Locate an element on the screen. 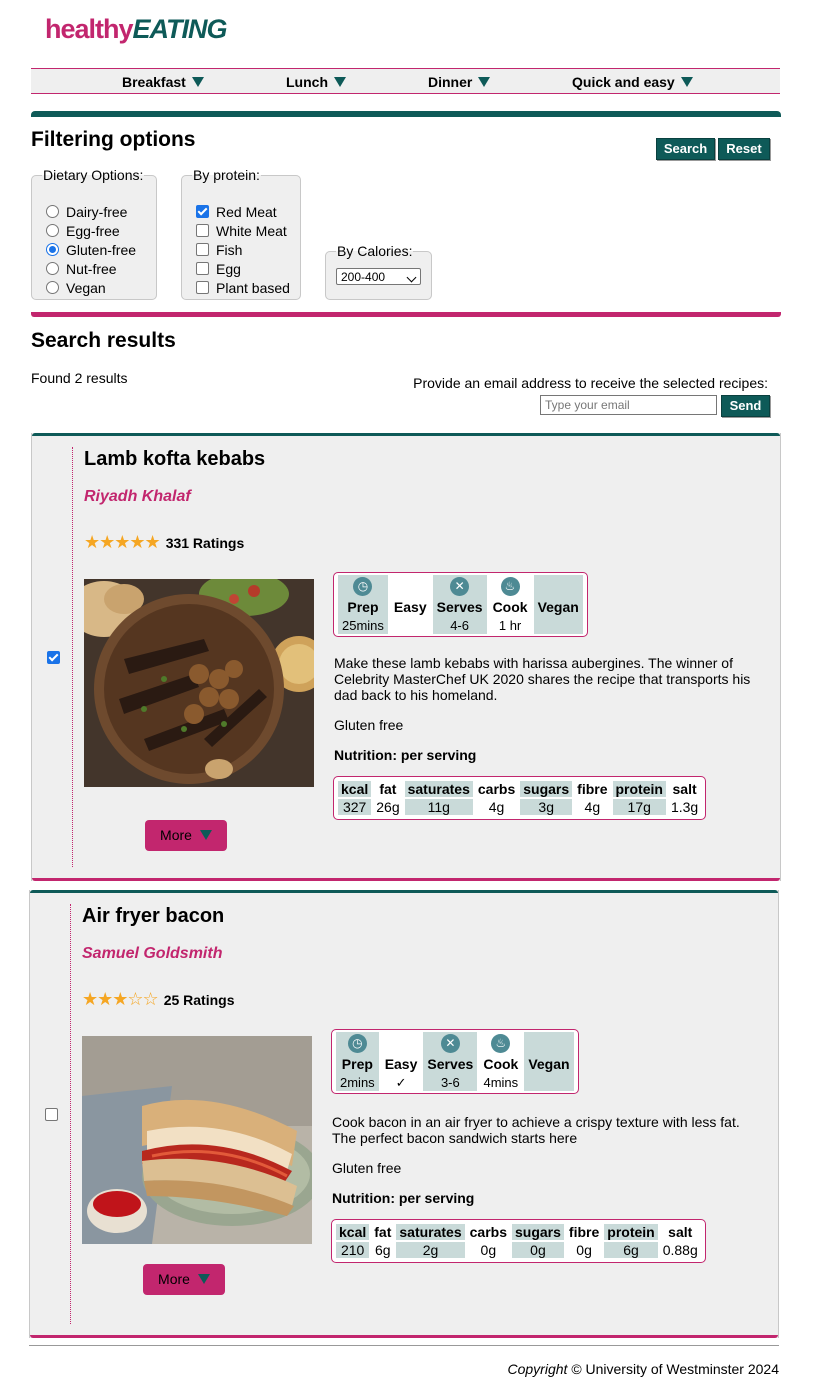 This screenshot has height=1380, width=820. rating-stars: ★★★☆☆ 25 Ratings is located at coordinates (158, 999).